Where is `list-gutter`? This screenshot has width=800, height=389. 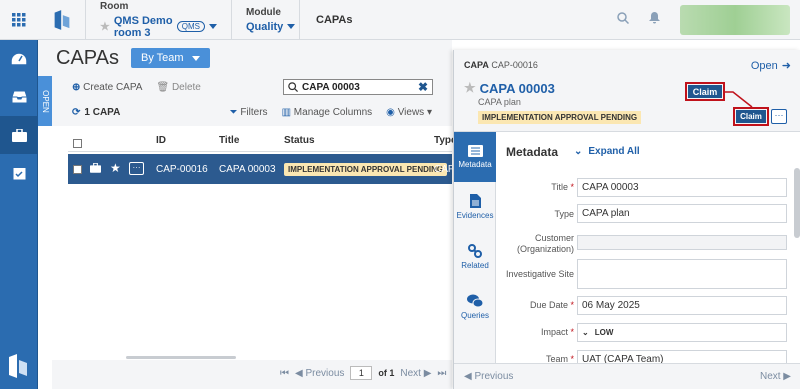 list-gutter is located at coordinates (60, 257).